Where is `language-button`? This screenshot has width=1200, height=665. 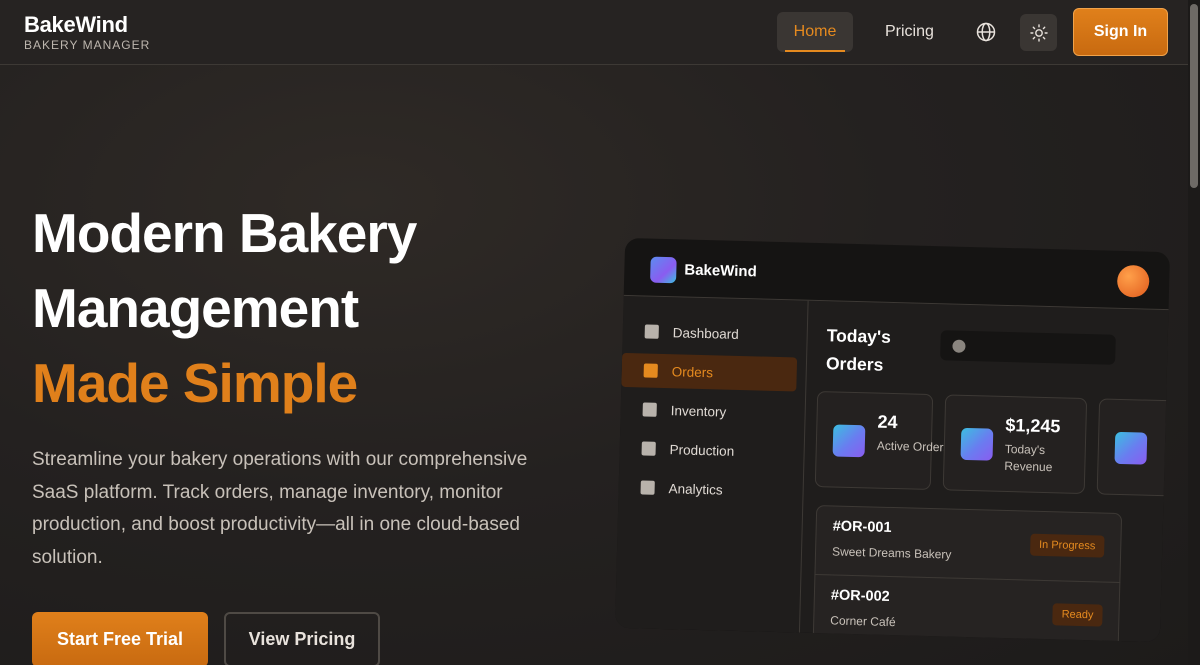
language-button is located at coordinates (986, 32).